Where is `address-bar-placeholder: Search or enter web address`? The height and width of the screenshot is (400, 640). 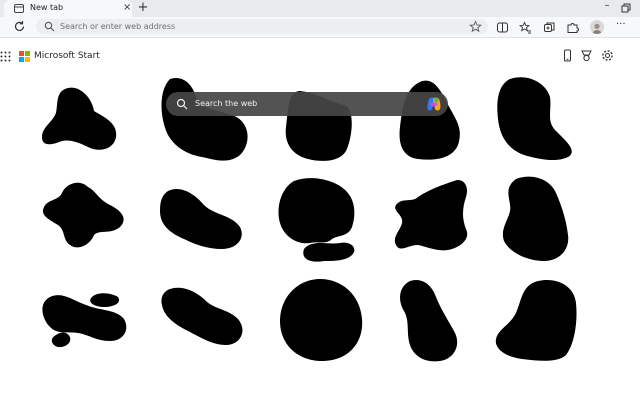 address-bar-placeholder: Search or enter web address is located at coordinates (118, 26).